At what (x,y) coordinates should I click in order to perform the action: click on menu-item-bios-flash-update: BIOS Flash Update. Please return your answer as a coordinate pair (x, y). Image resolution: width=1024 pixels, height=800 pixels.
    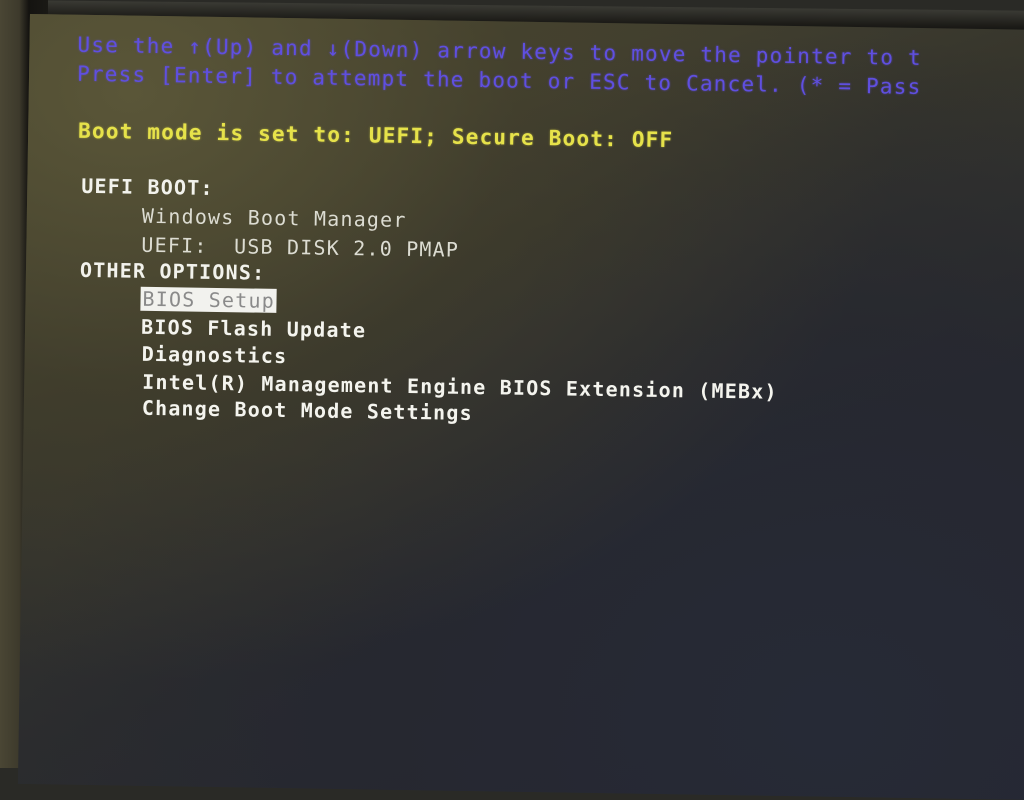
    Looking at the image, I should click on (253, 329).